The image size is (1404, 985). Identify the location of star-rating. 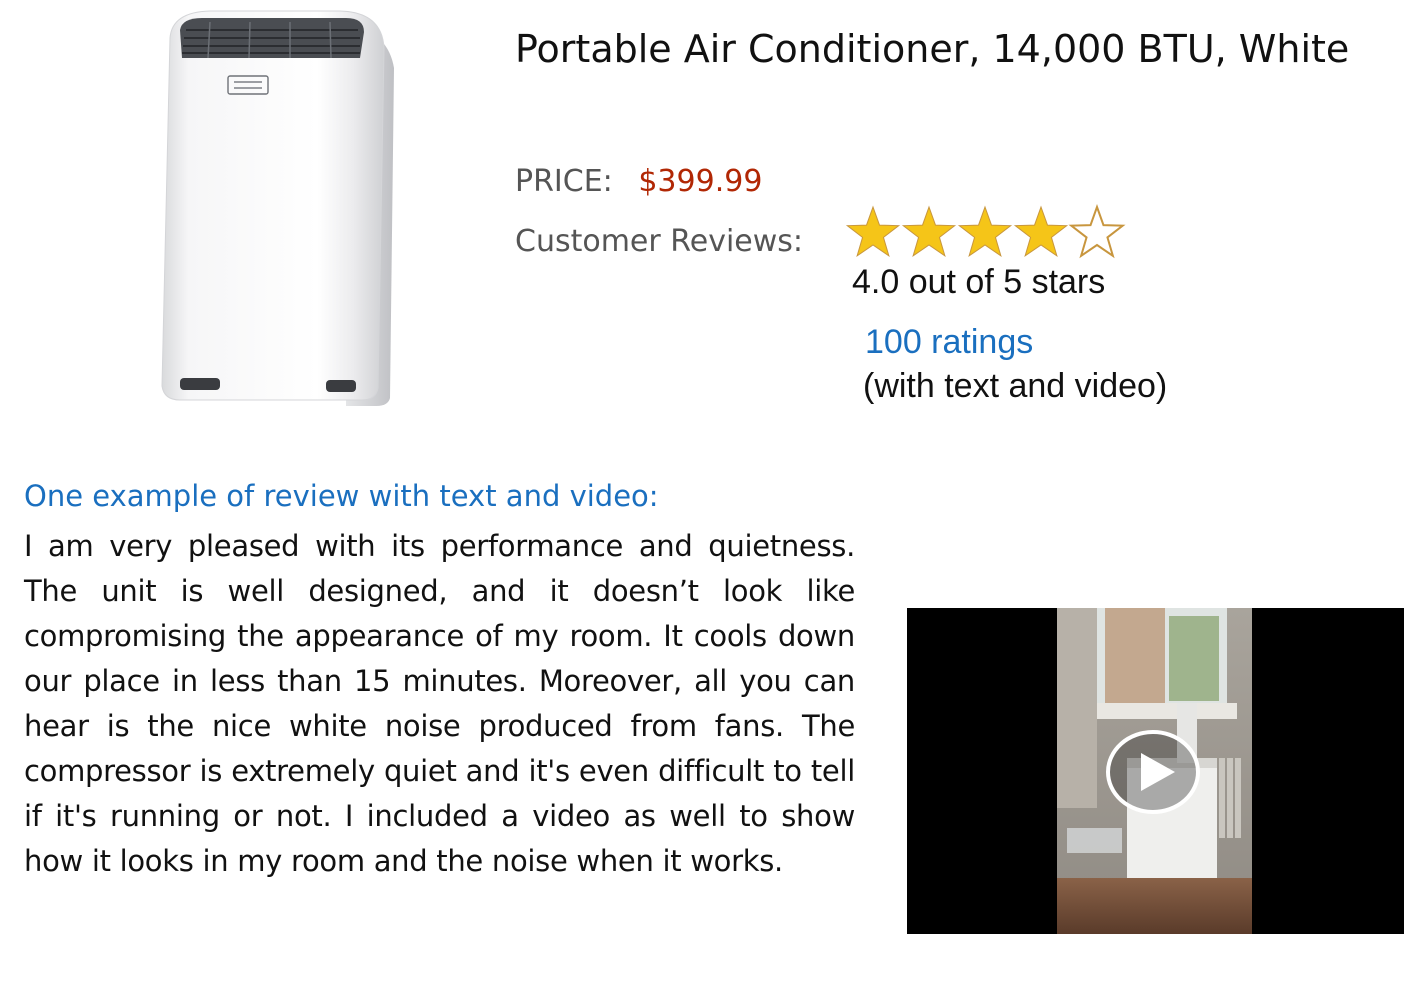
(986, 233).